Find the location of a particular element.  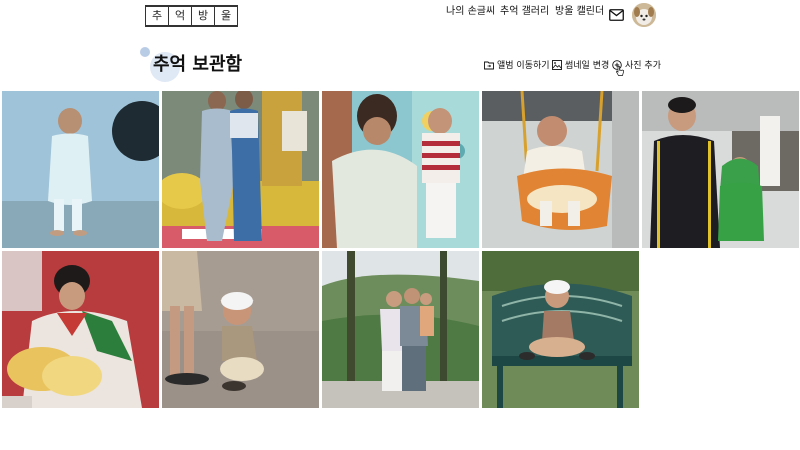

pointer-cursor-icon is located at coordinates (620, 71).